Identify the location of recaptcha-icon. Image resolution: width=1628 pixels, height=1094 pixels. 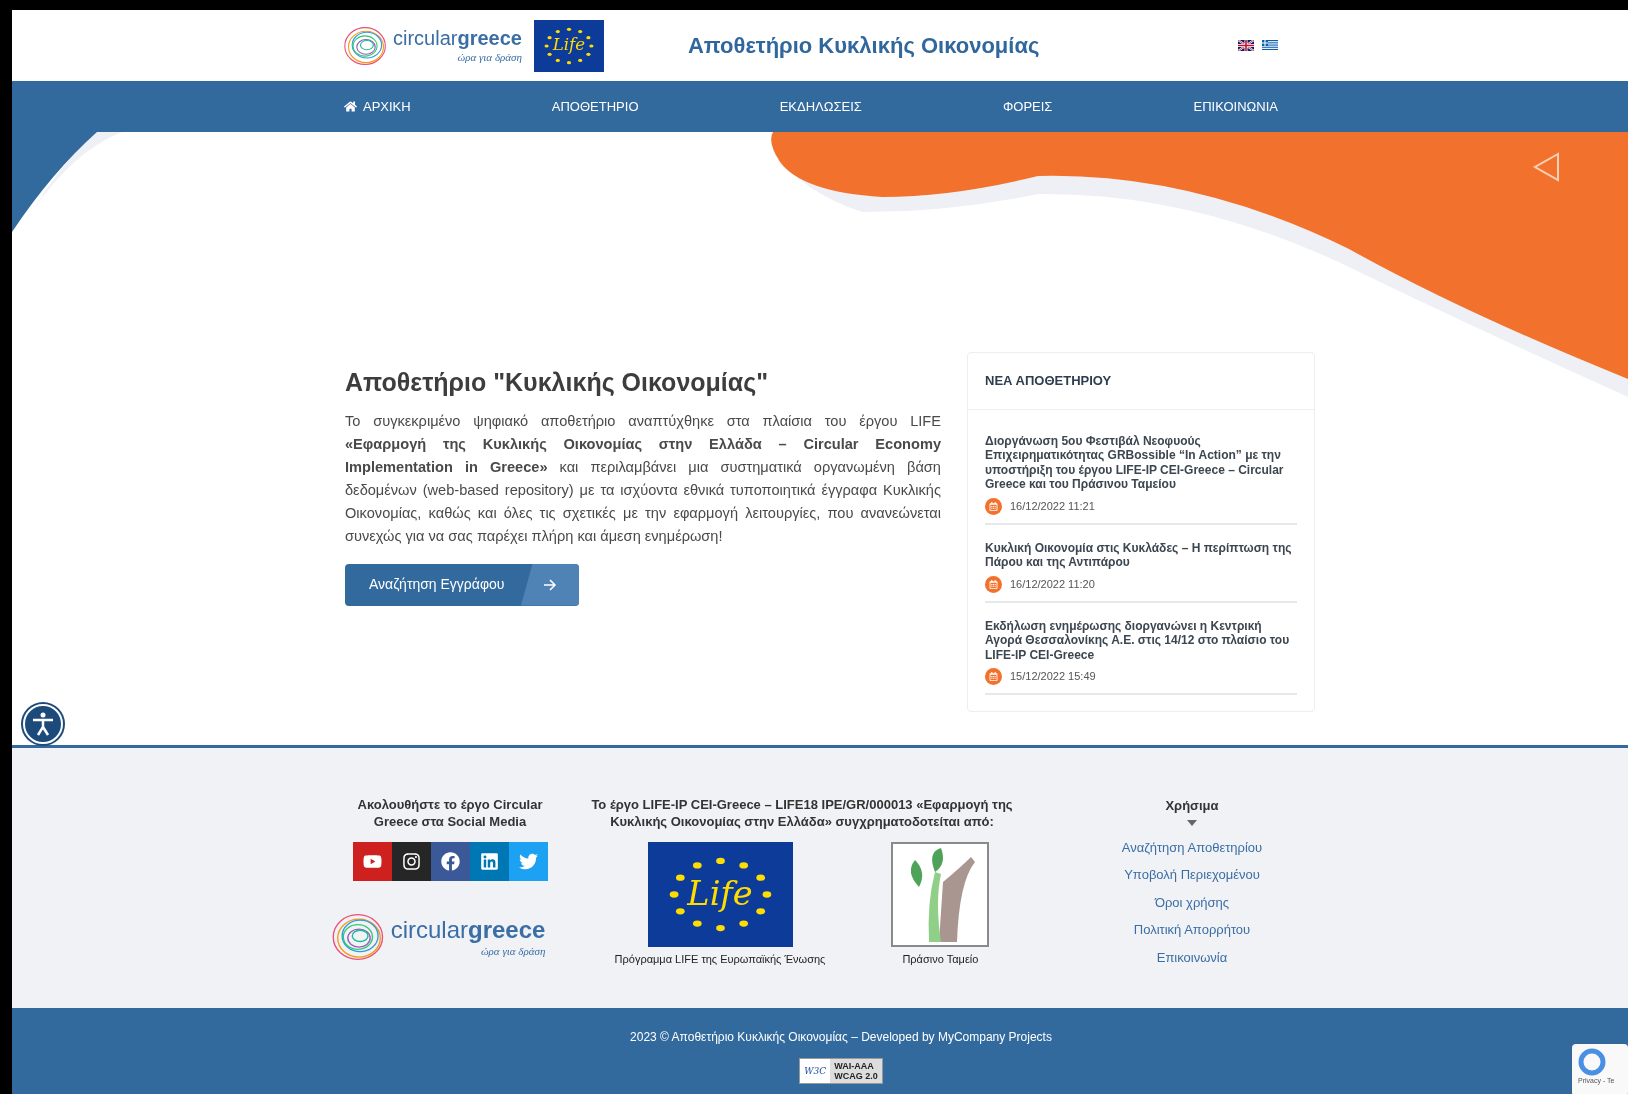
(1592, 1062).